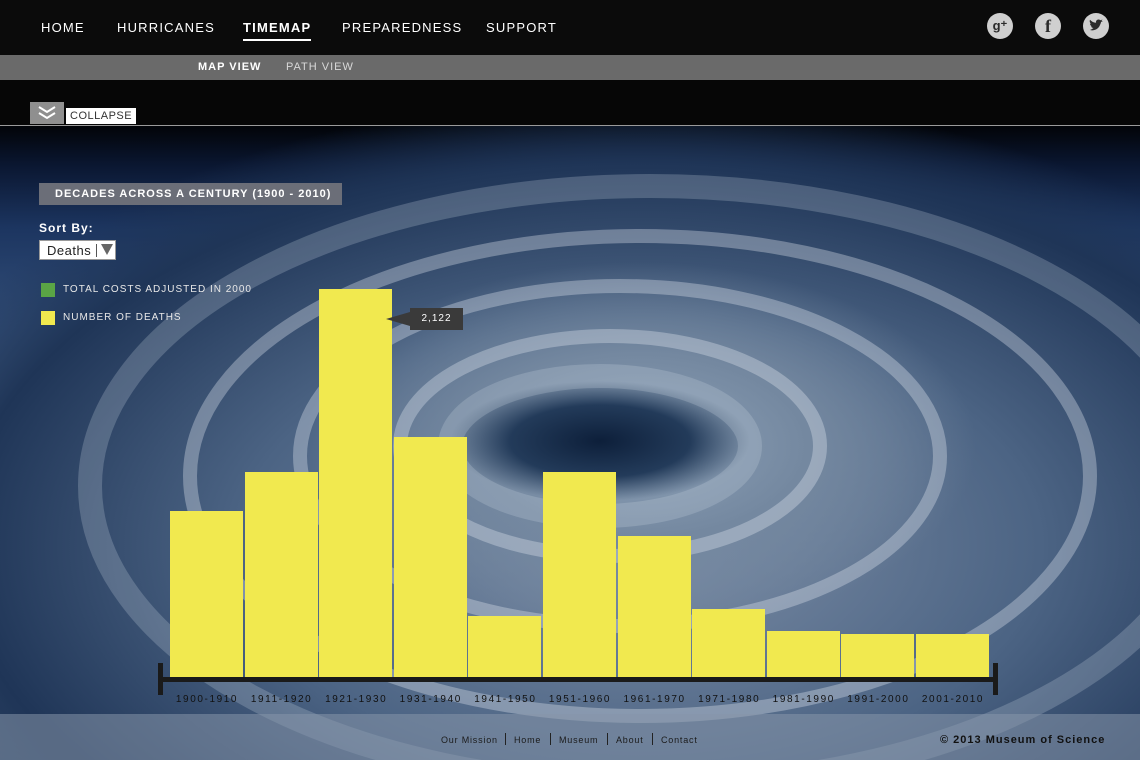 The height and width of the screenshot is (760, 1140). What do you see at coordinates (320, 67) in the screenshot?
I see `tab-path-view: PATH VIEW` at bounding box center [320, 67].